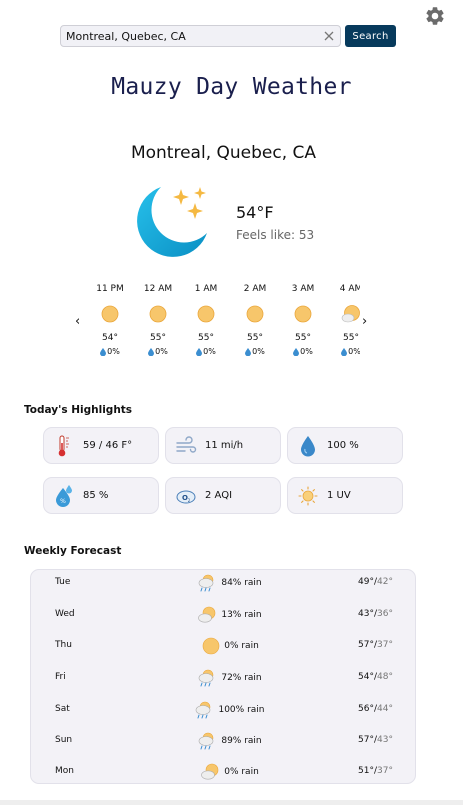  I want to click on forecast-condition: 84% rain, so click(229, 583).